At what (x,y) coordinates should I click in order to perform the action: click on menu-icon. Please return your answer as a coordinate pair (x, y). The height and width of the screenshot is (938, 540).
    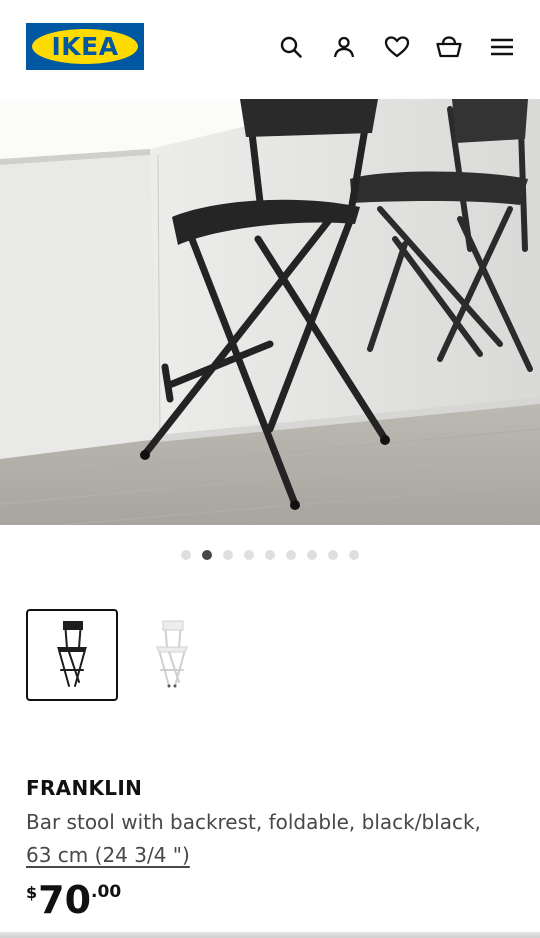
    Looking at the image, I should click on (502, 47).